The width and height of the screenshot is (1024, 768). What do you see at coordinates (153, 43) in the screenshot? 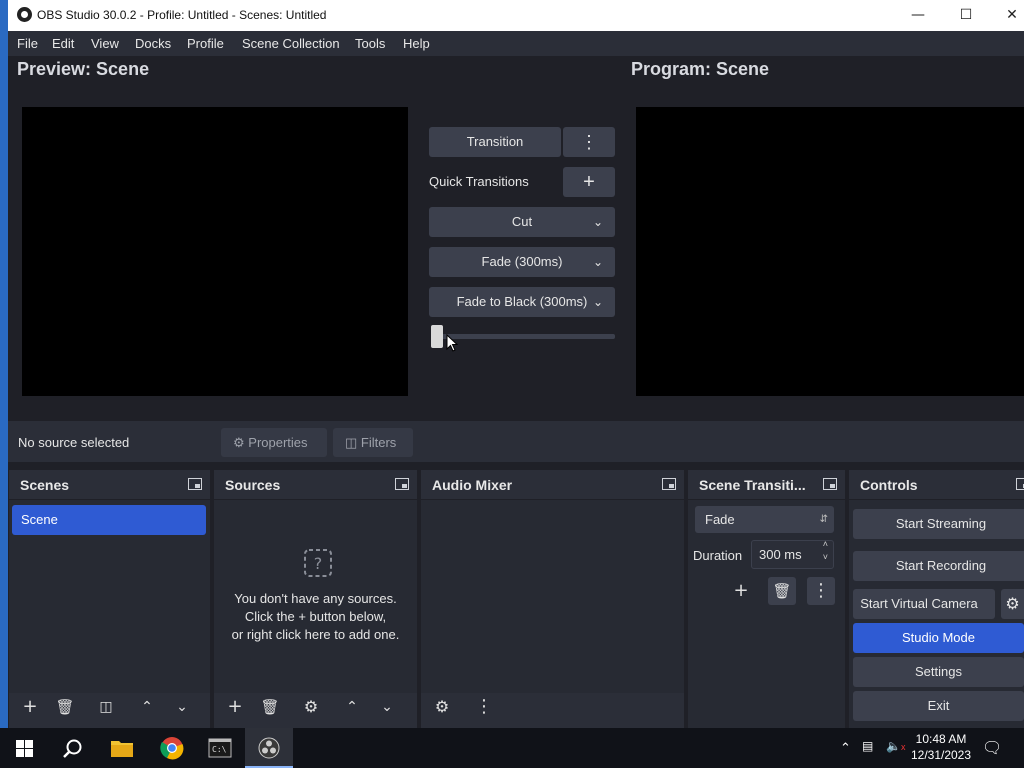
I see `menu-docks: Docks` at bounding box center [153, 43].